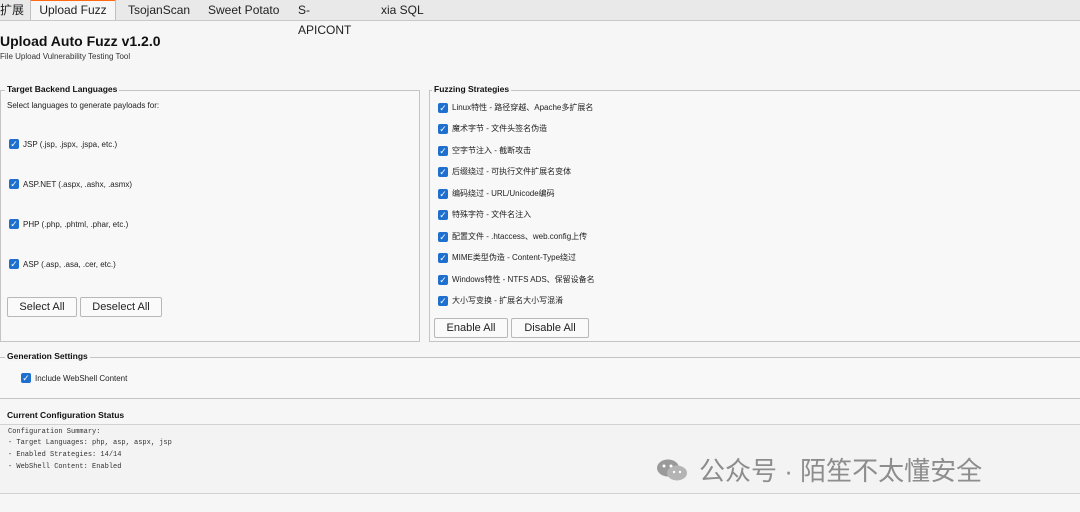  Describe the element at coordinates (841, 471) in the screenshot. I see `watermark-text: 公众号 · 陌笙不太懂安全` at that location.